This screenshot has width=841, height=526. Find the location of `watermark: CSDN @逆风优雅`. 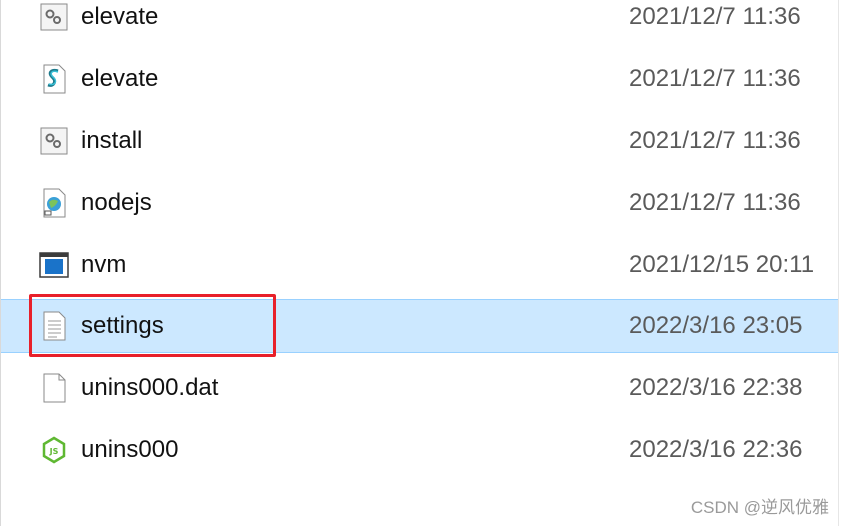

watermark: CSDN @逆风优雅 is located at coordinates (759, 507).